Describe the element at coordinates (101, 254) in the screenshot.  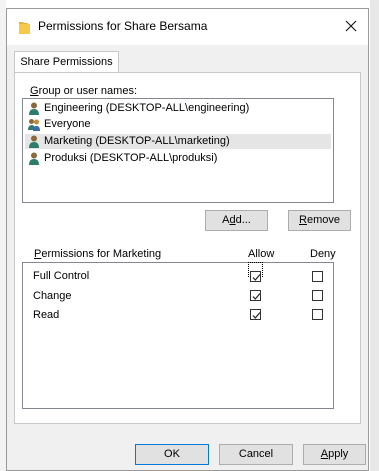
I see `permissions-label-rest: ermissions for Marketing` at that location.